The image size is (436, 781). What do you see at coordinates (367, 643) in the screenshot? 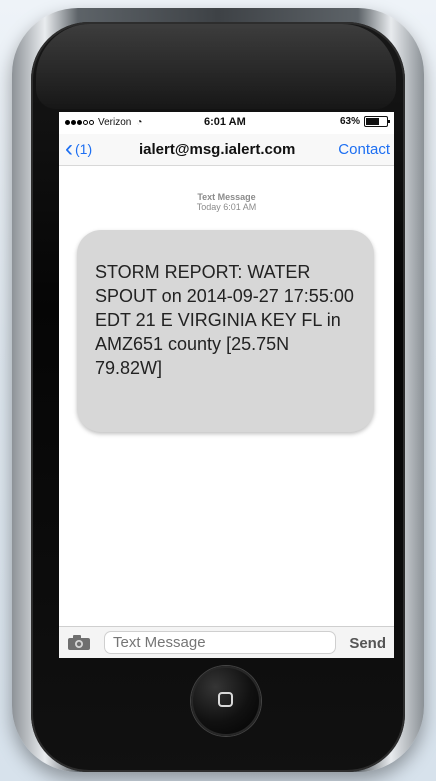
I see `send-button: Send` at bounding box center [367, 643].